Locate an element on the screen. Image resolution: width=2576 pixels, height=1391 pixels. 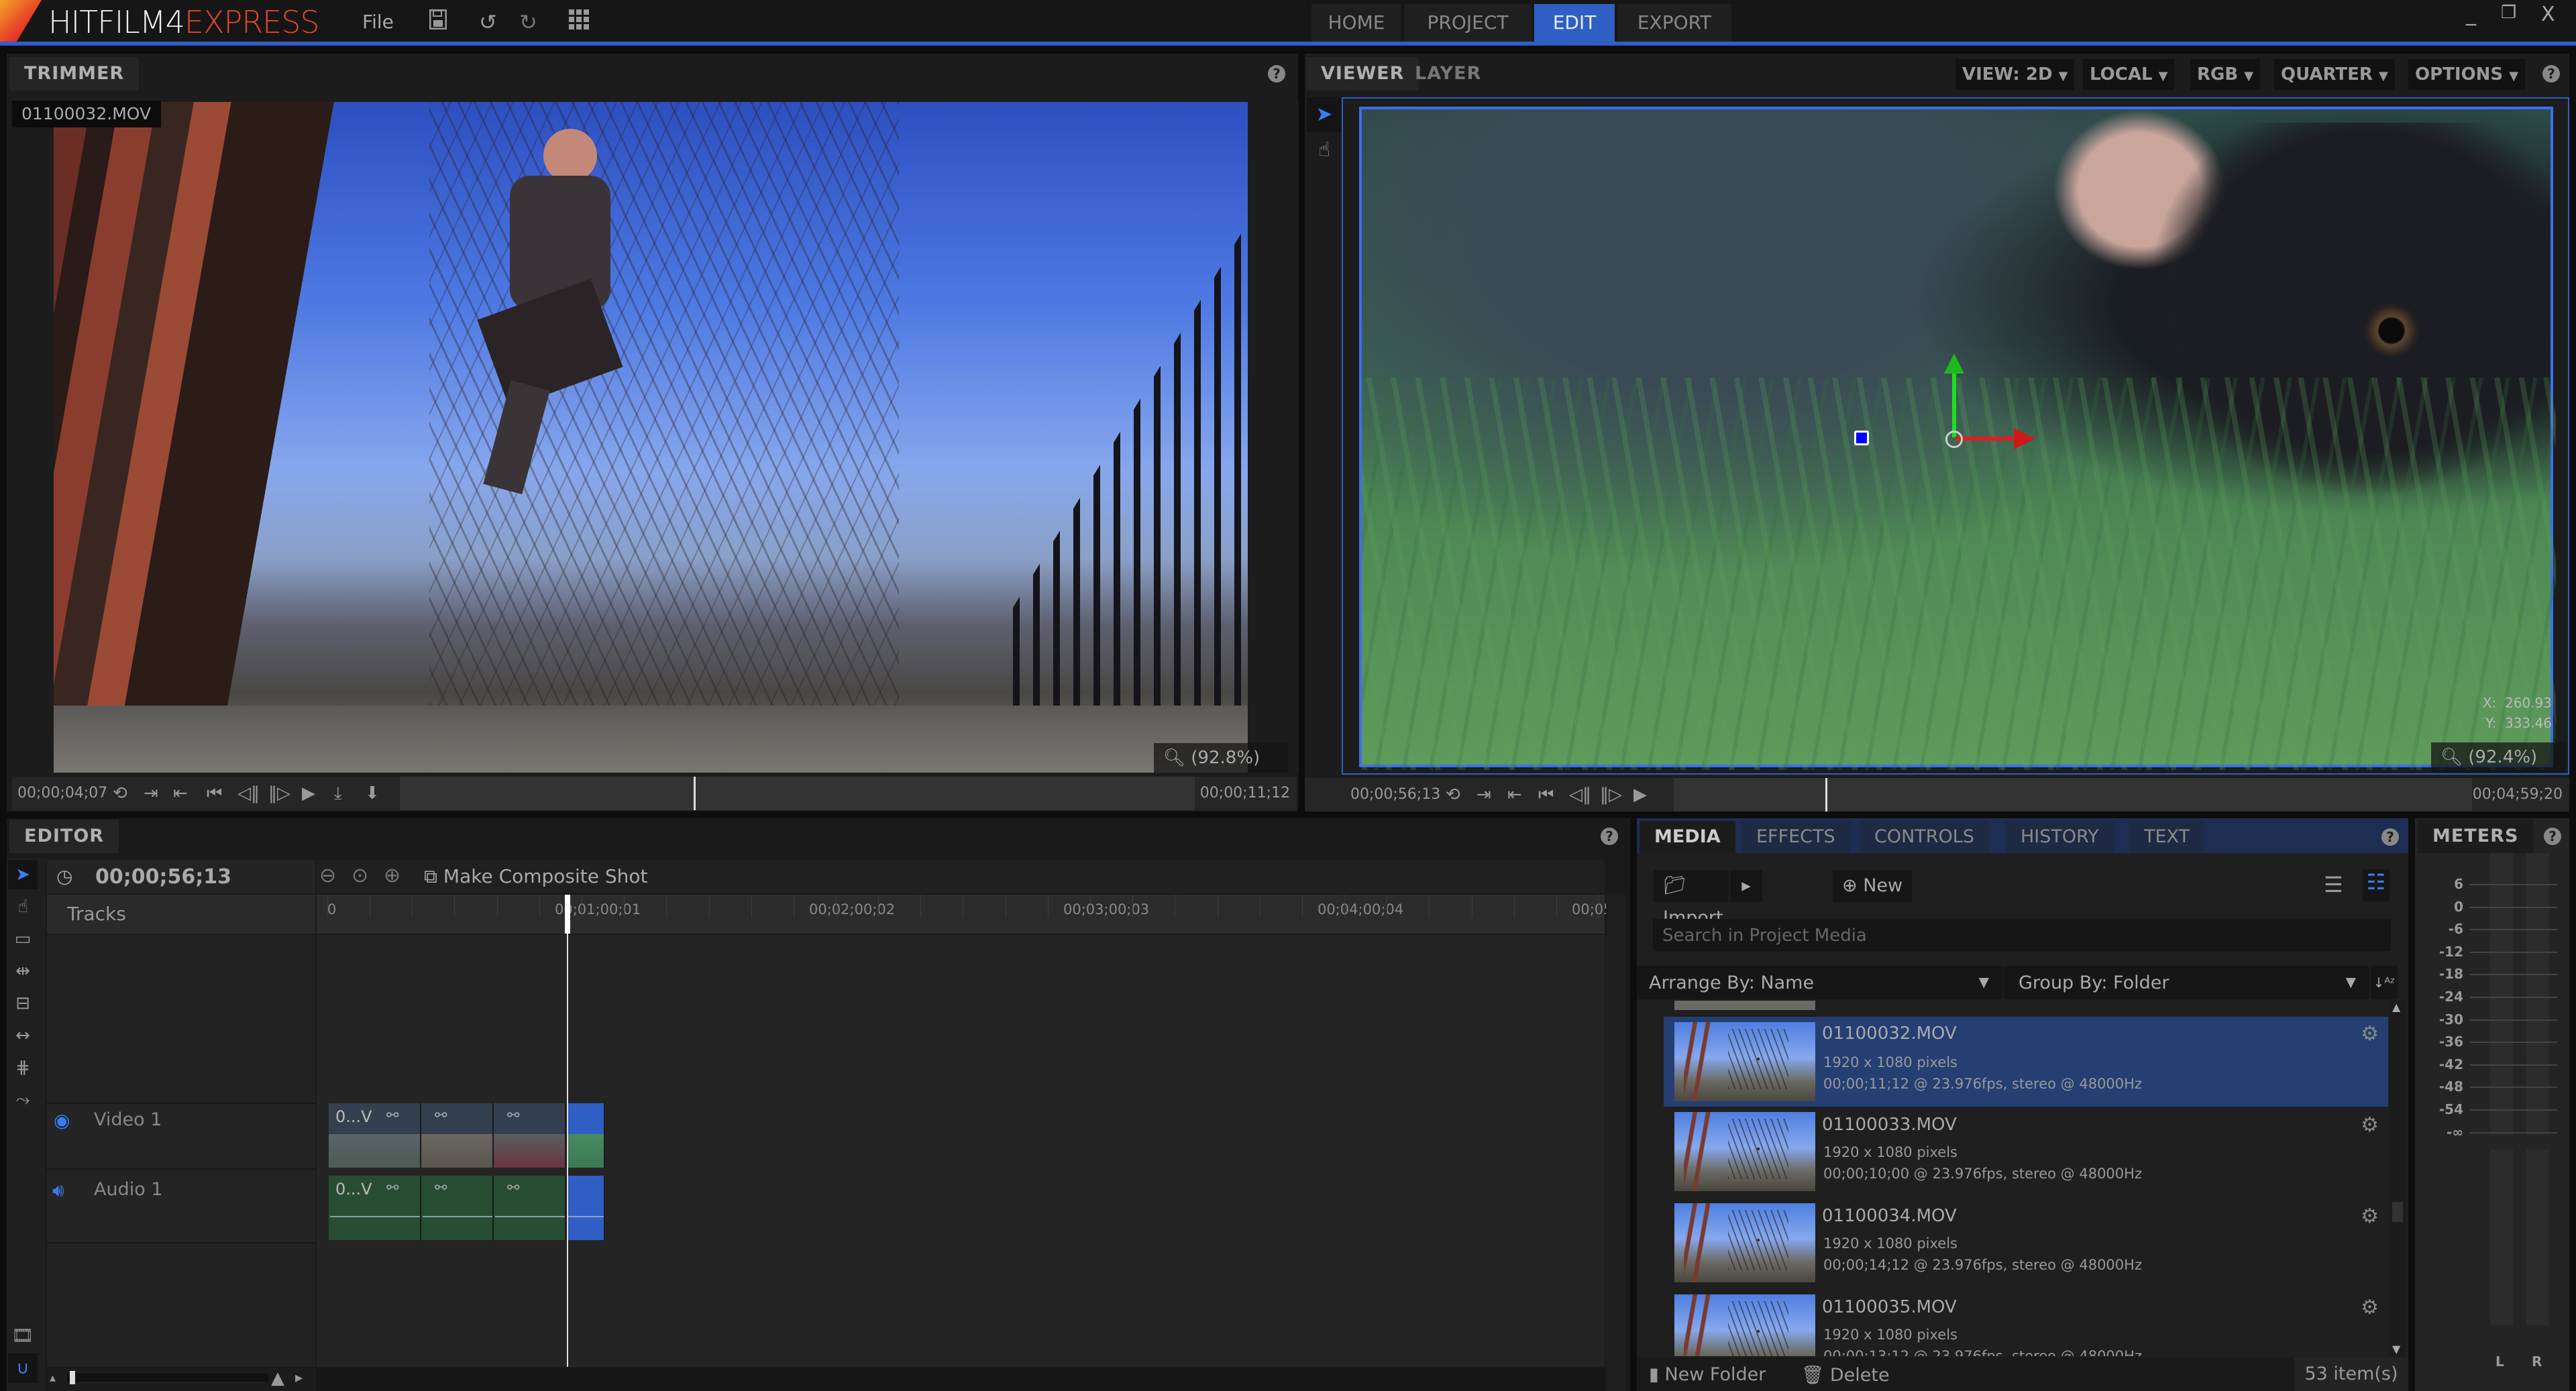
resolution-dropdown: QUARTER ▼ is located at coordinates (2334, 74).